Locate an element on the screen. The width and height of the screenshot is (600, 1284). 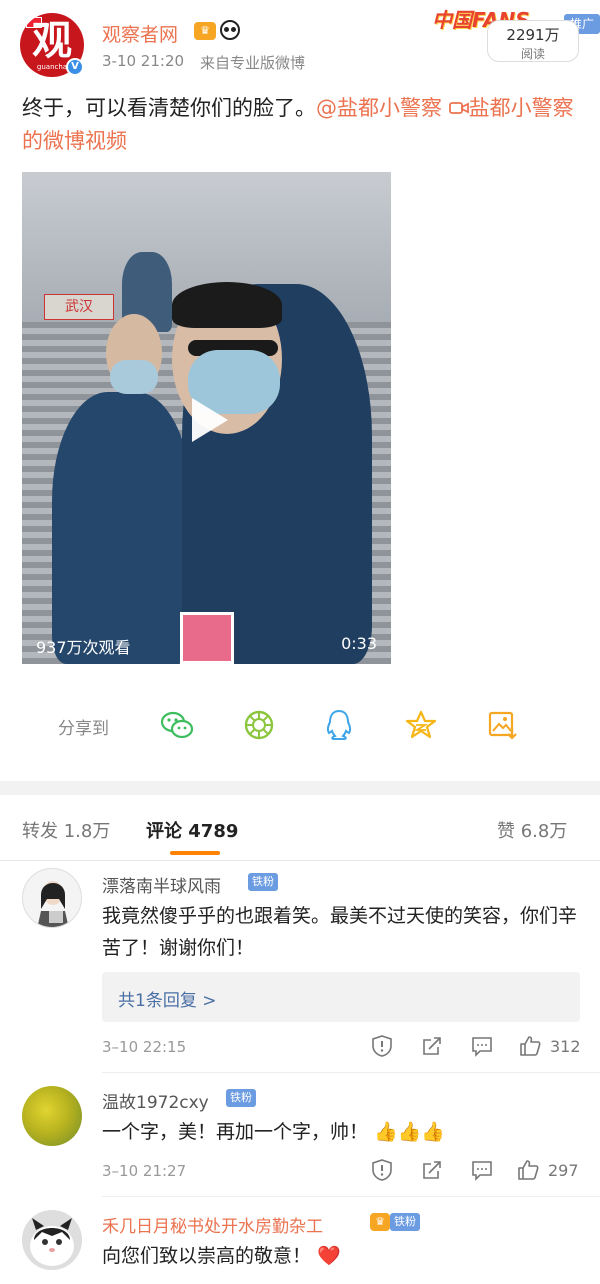
avatar-glyph: 观 is located at coordinates (52, 40).